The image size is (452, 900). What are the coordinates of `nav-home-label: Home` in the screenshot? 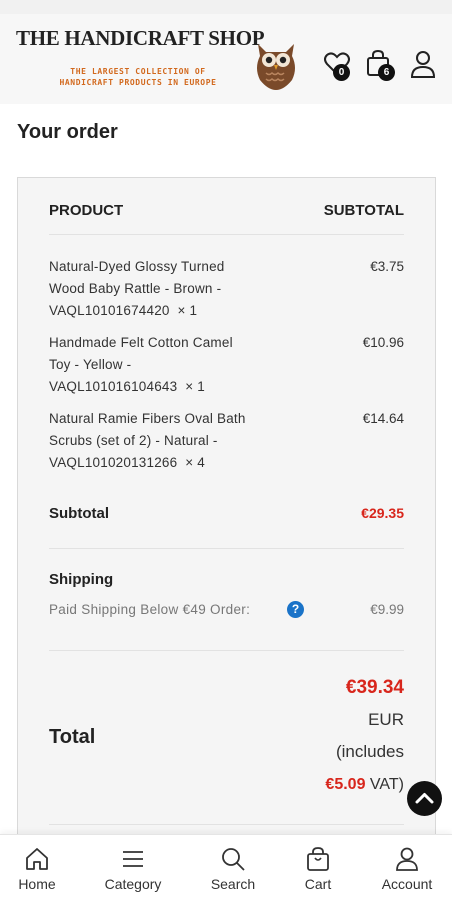 It's located at (37, 884).